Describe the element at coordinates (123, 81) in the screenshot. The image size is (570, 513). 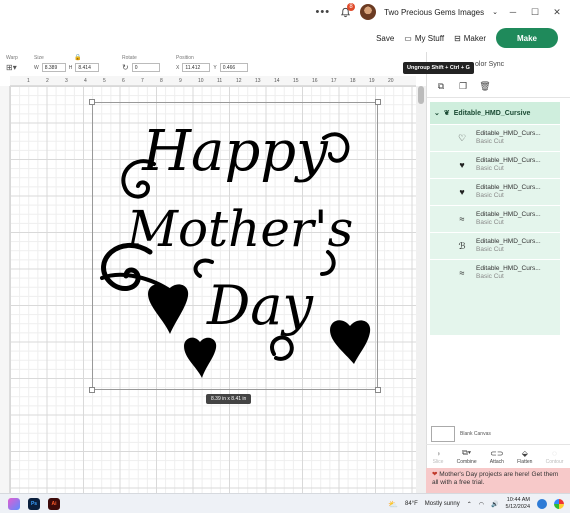
I see `ruler-tick: 6` at that location.